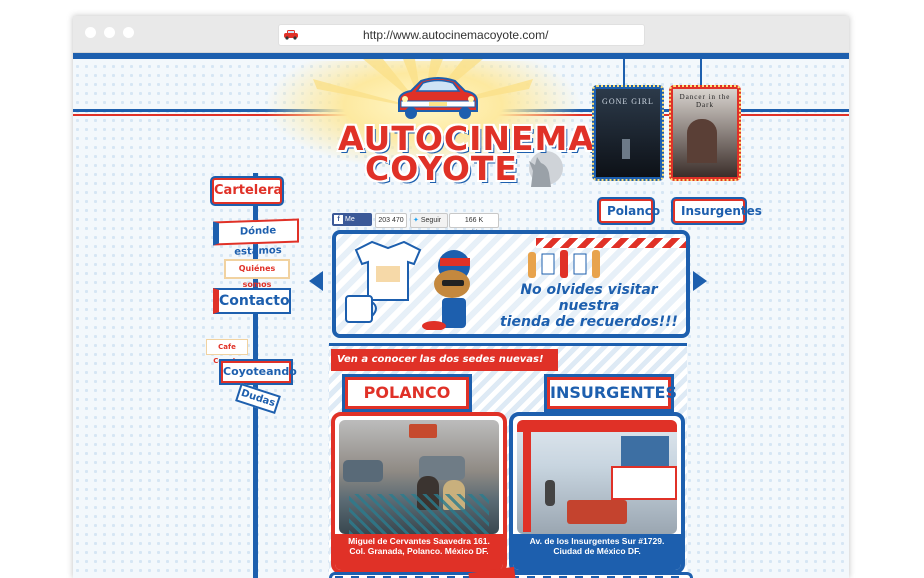  I want to click on nav-item-cafe-coyote: Cafe Coyote, so click(227, 352).